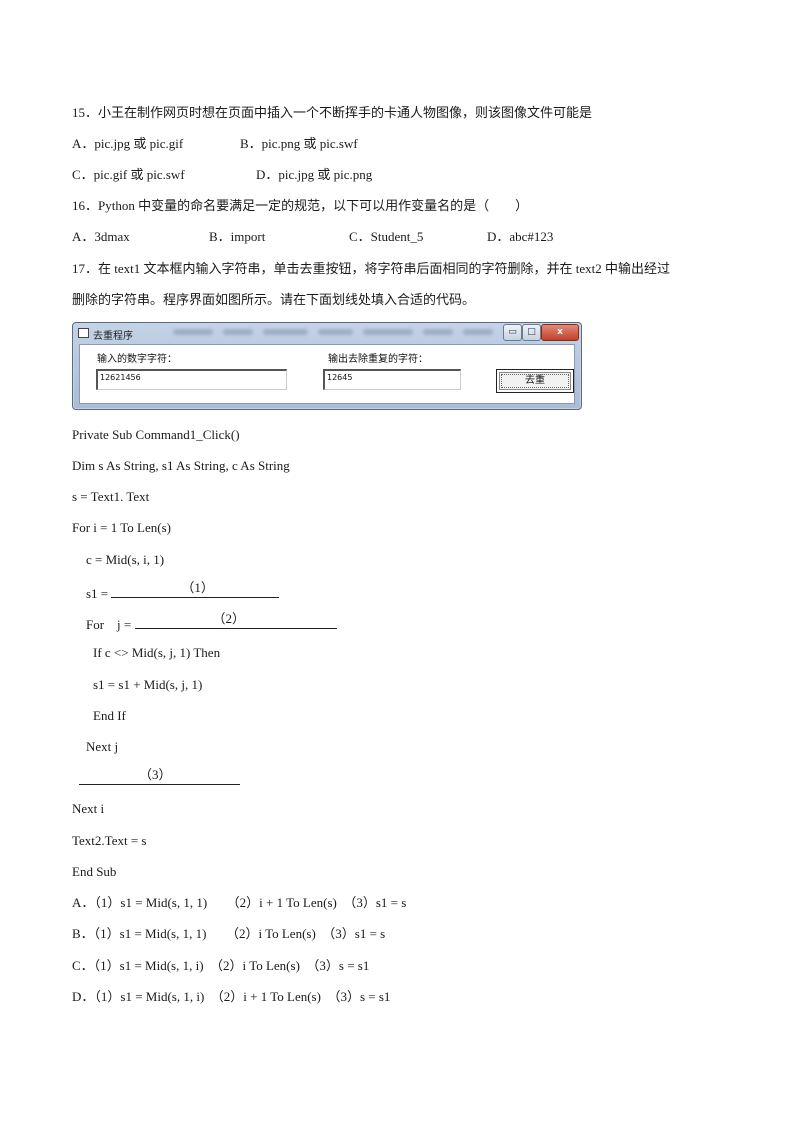 The image size is (794, 1123). I want to click on code-line-blank1: s1 = （1）, so click(183, 591).